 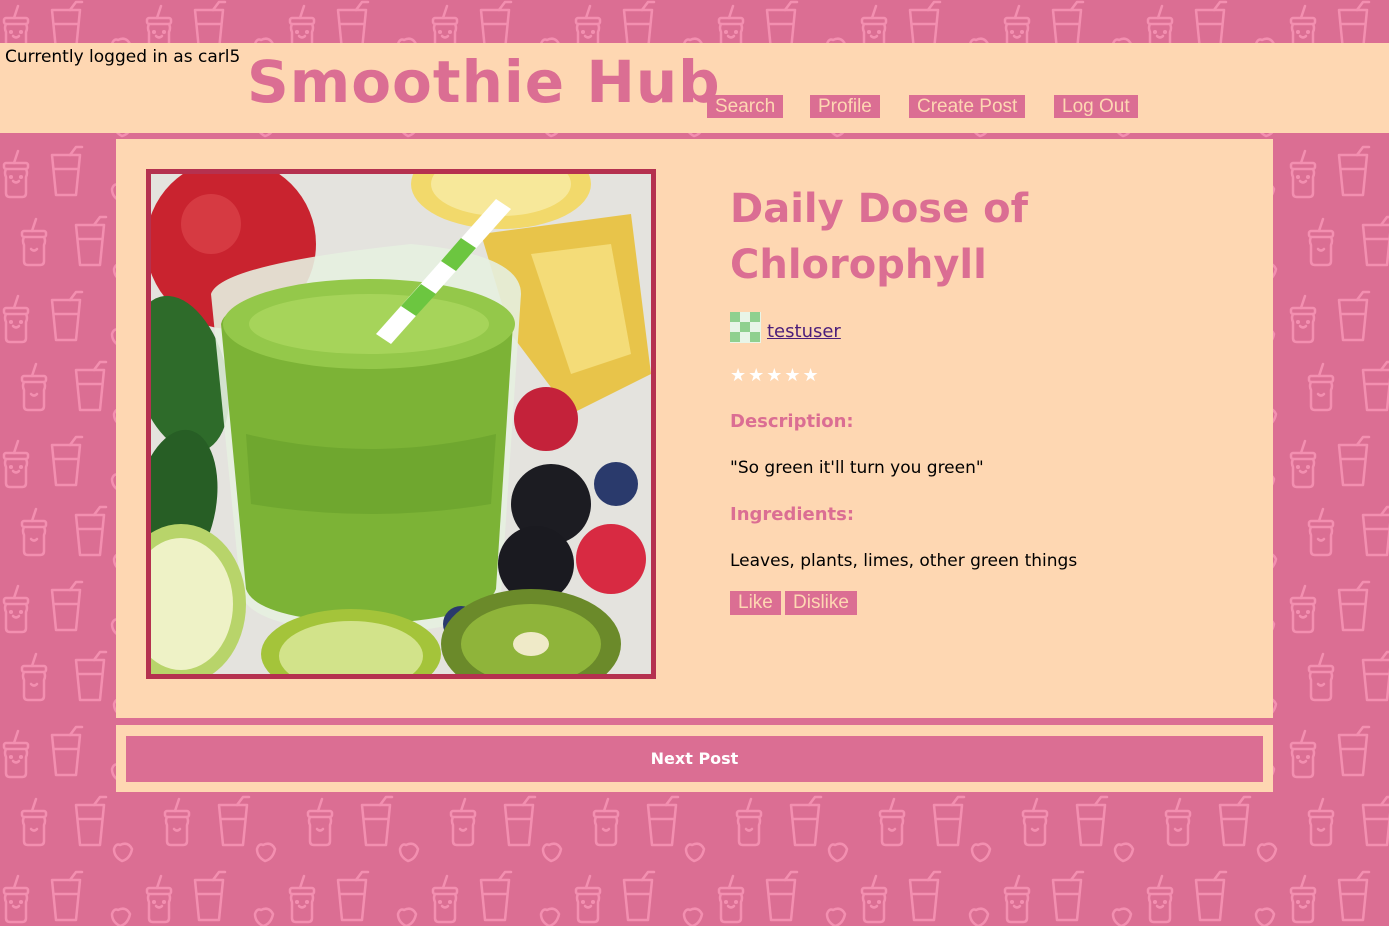 What do you see at coordinates (755, 603) in the screenshot?
I see `like-button: Like` at bounding box center [755, 603].